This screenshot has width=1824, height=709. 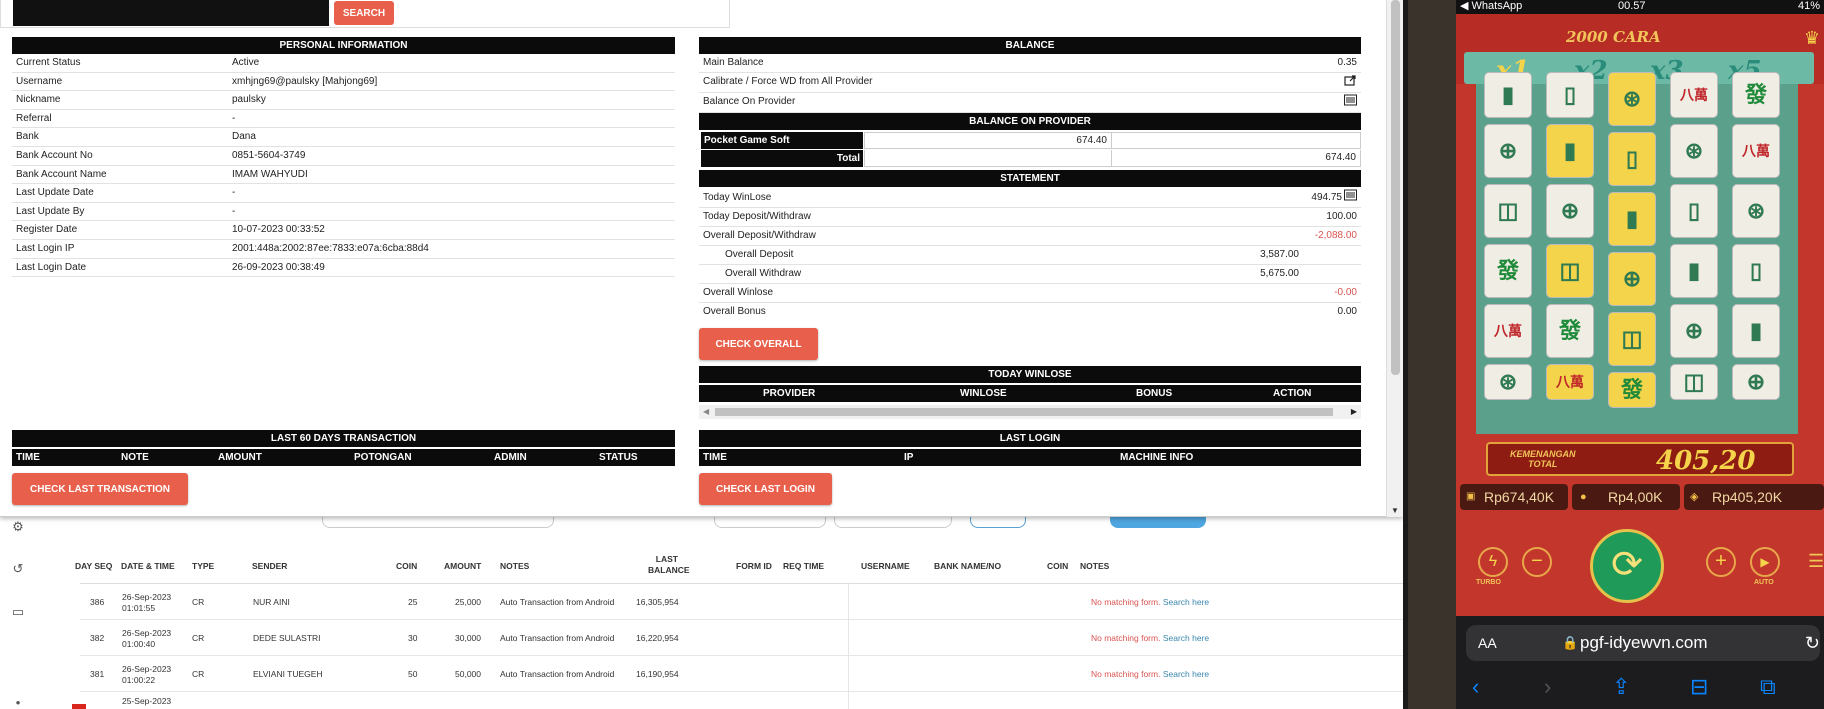 I want to click on forward-icon: ›, so click(x=1547, y=687).